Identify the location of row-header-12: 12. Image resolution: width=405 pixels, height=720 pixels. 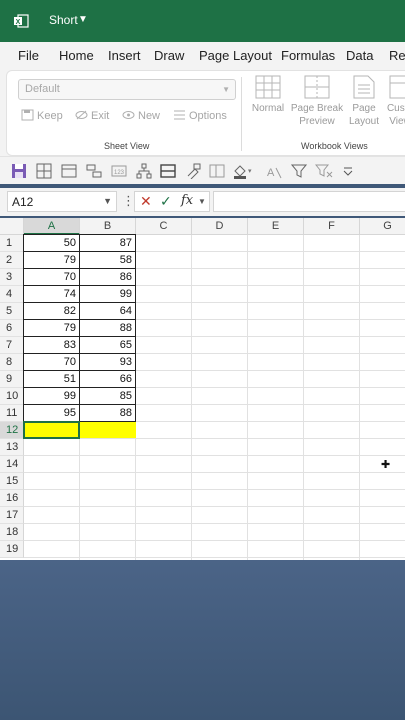
(12, 430).